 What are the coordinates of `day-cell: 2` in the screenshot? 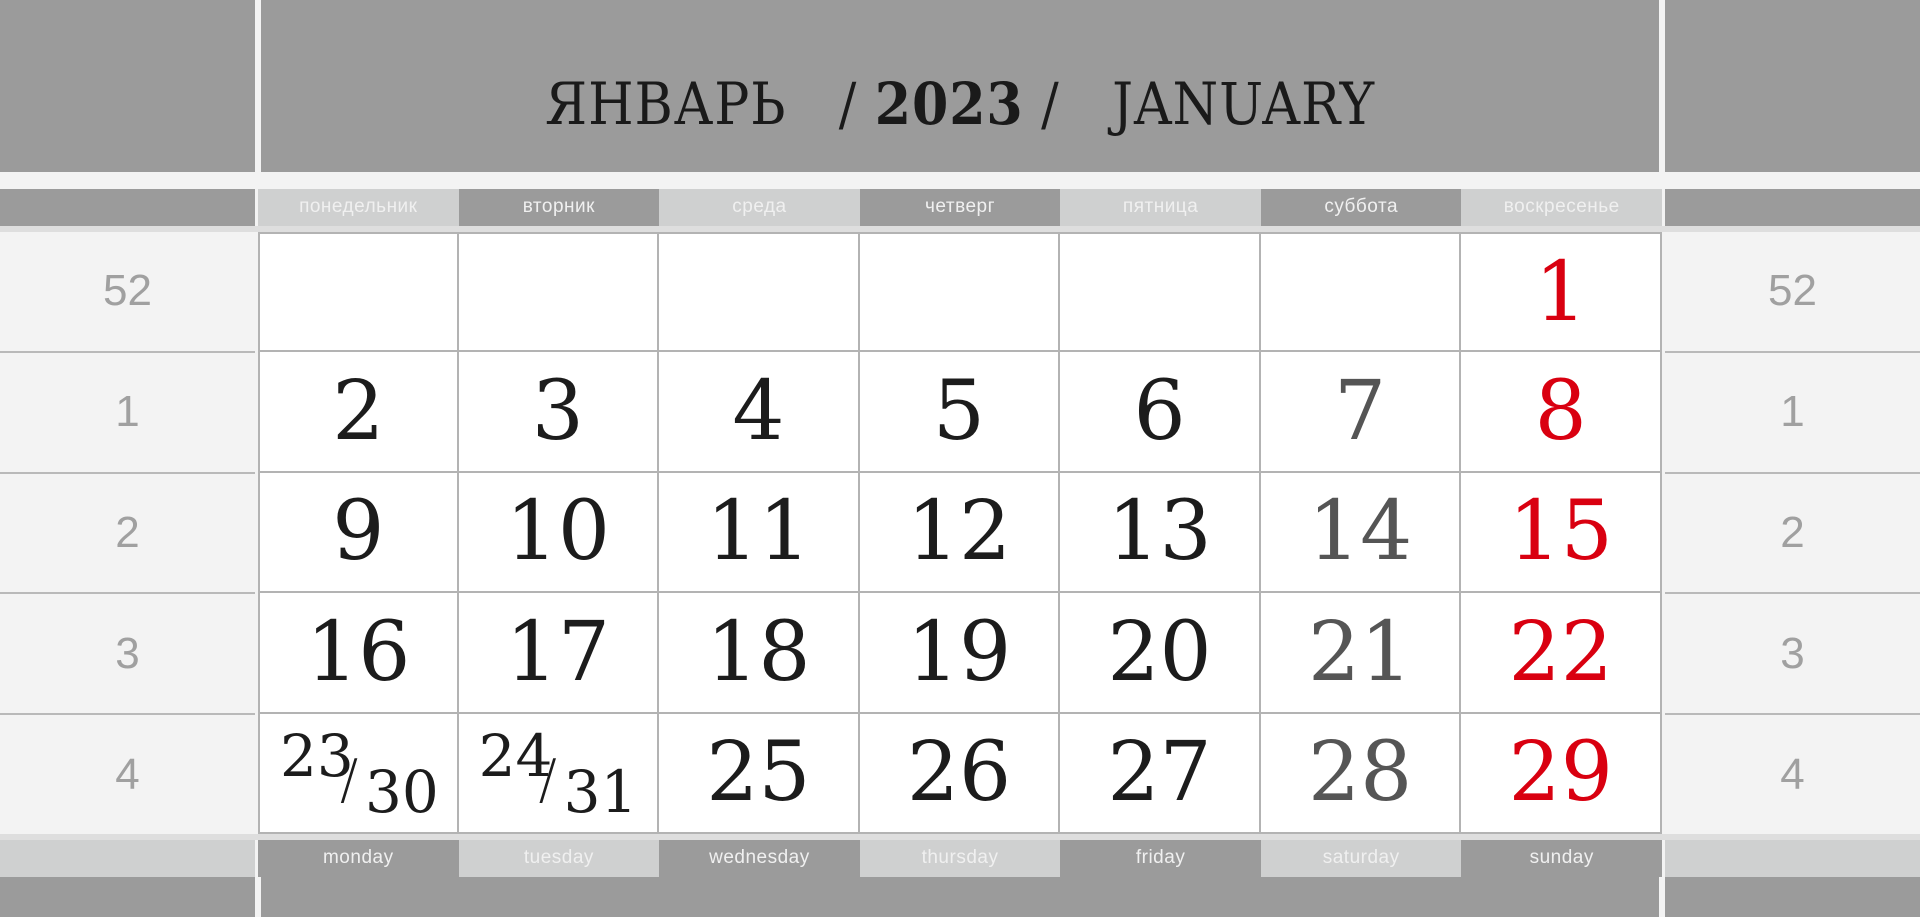 It's located at (358, 412).